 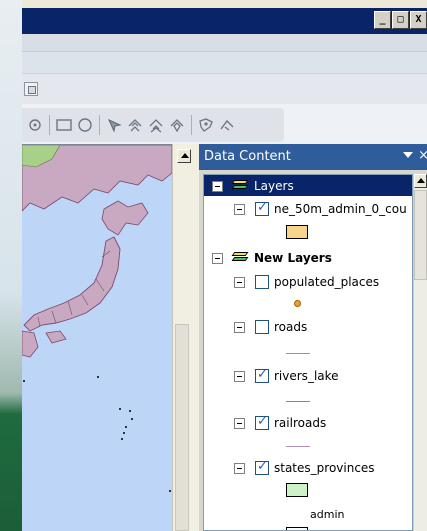 I want to click on window-controls: _ □ X, so click(x=400, y=20).